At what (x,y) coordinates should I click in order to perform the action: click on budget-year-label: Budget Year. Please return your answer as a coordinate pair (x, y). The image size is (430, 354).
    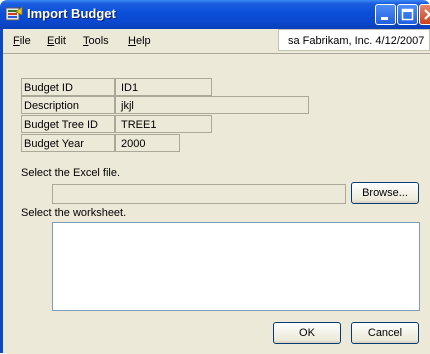
    Looking at the image, I should click on (68, 143).